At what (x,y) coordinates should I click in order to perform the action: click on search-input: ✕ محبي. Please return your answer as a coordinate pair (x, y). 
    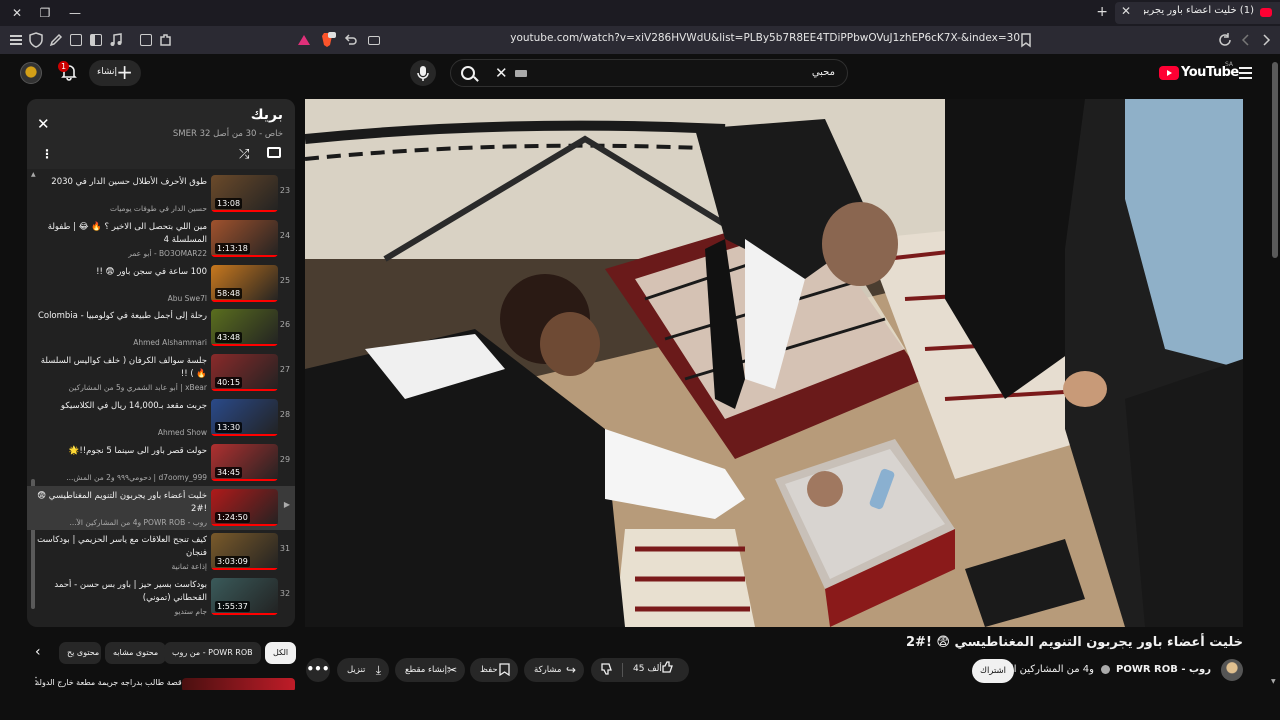
    Looking at the image, I should click on (649, 73).